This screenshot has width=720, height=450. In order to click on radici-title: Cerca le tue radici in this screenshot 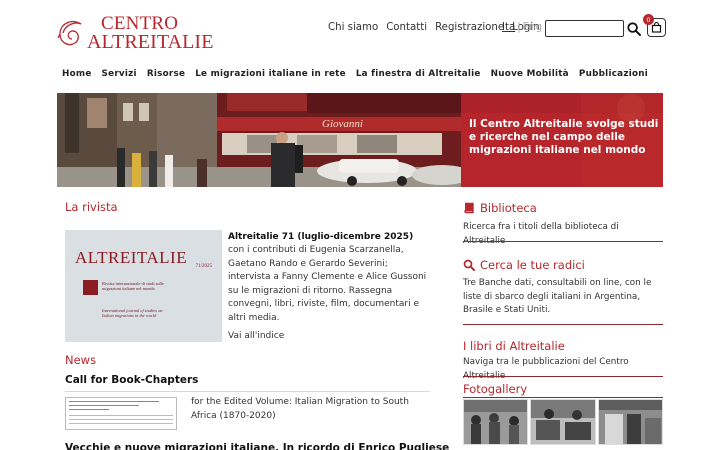, I will do `click(532, 265)`.